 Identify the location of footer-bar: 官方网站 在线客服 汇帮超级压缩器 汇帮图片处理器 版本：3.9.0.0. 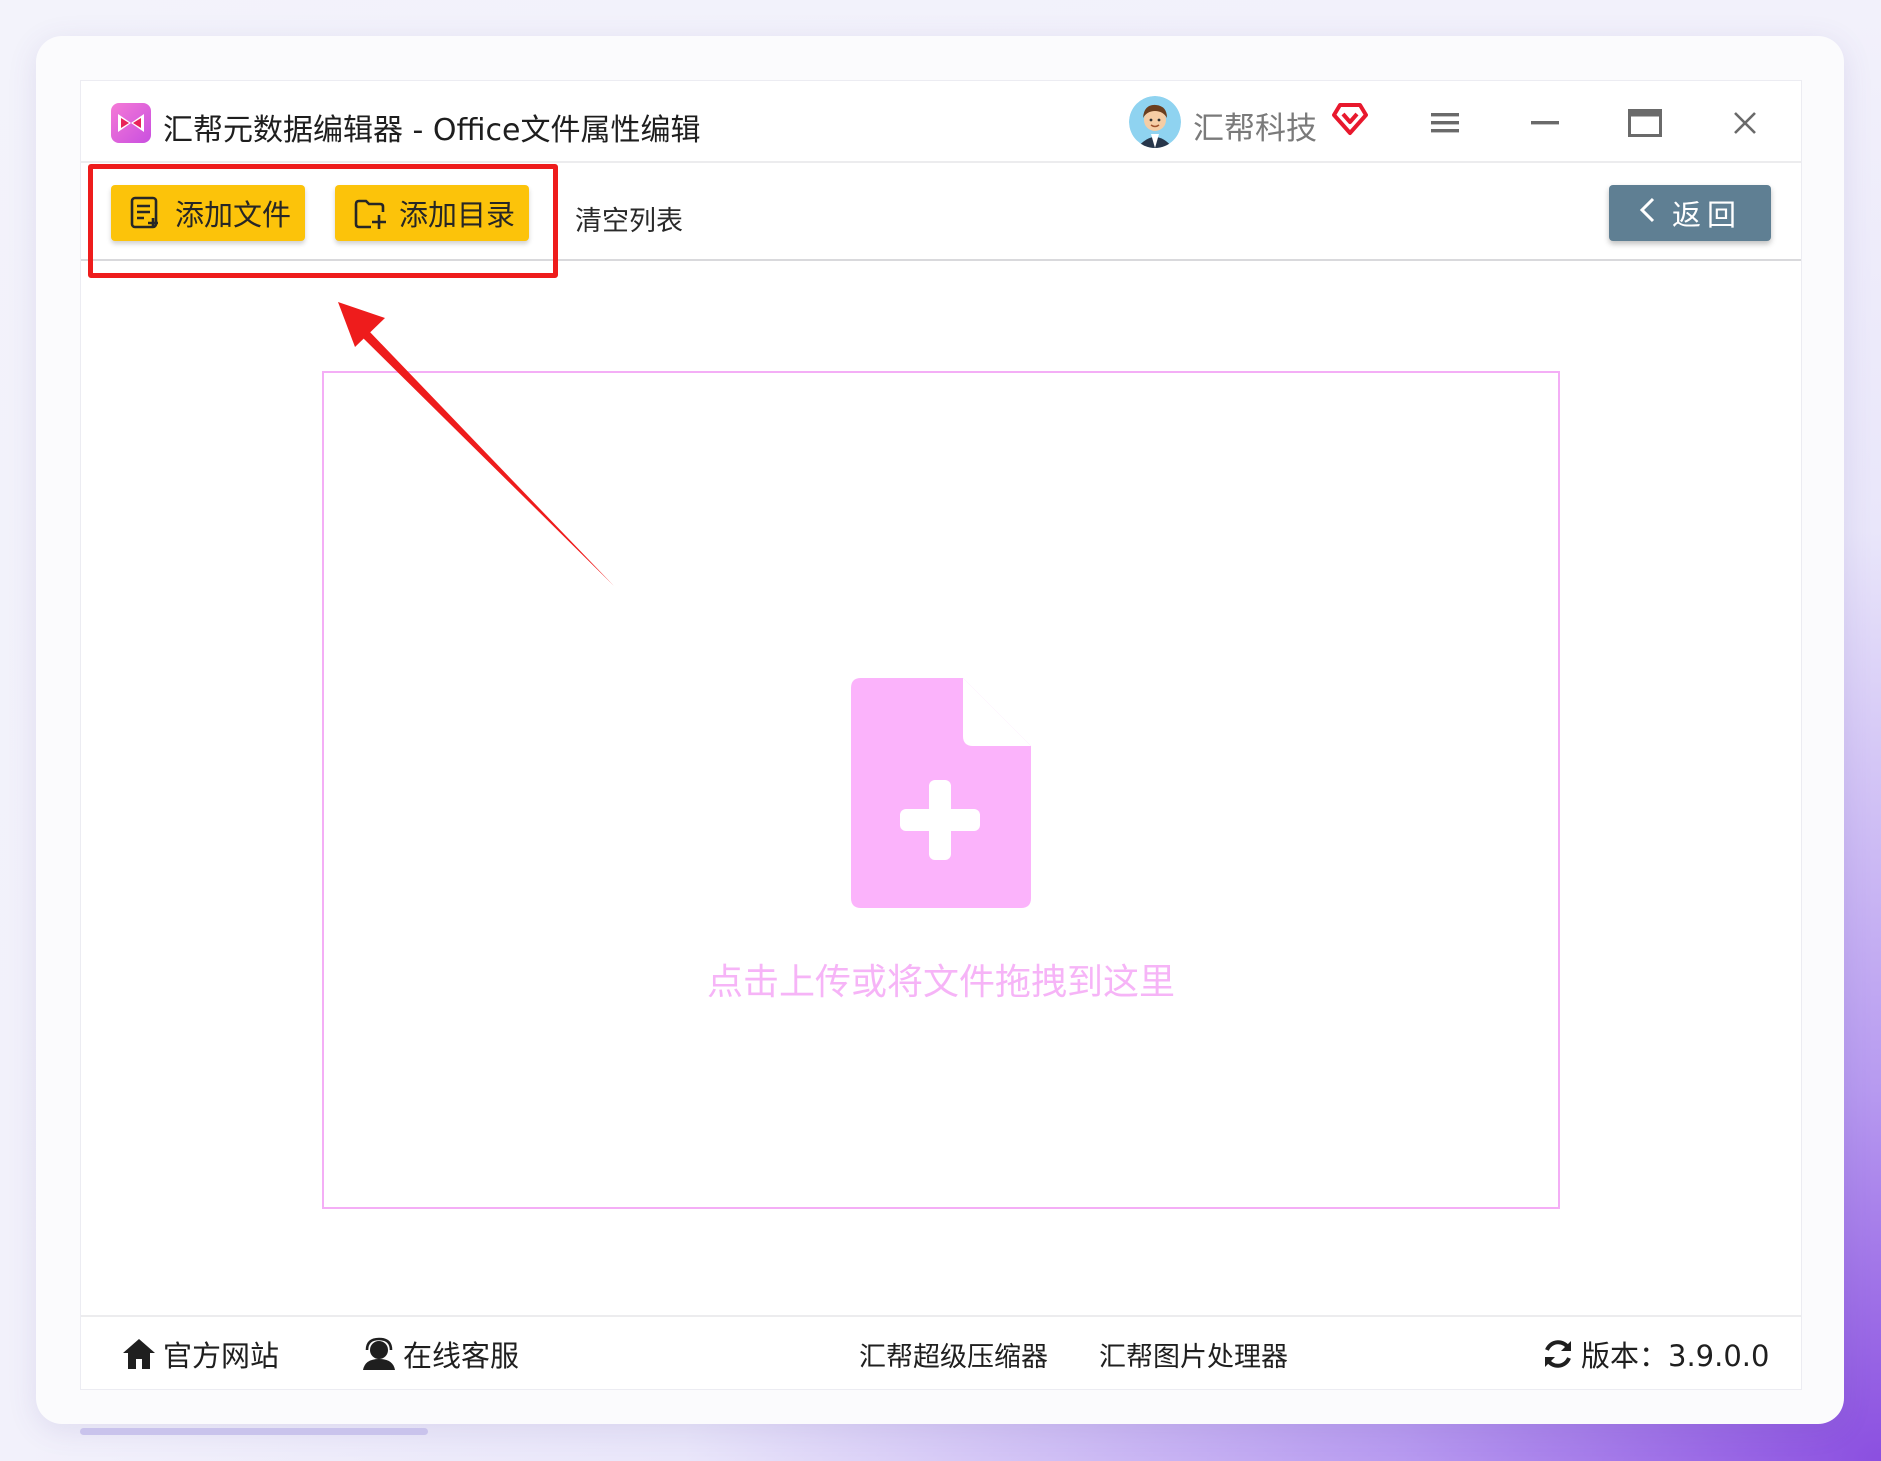
(941, 1352).